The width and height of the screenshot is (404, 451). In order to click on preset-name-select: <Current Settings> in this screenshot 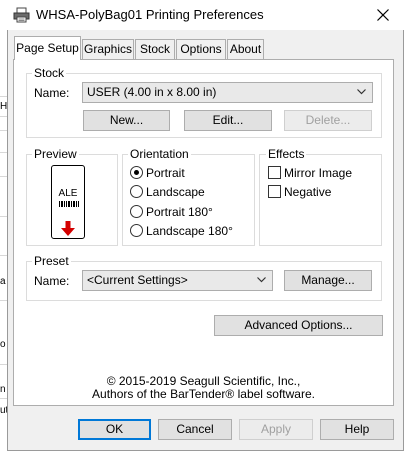, I will do `click(177, 280)`.